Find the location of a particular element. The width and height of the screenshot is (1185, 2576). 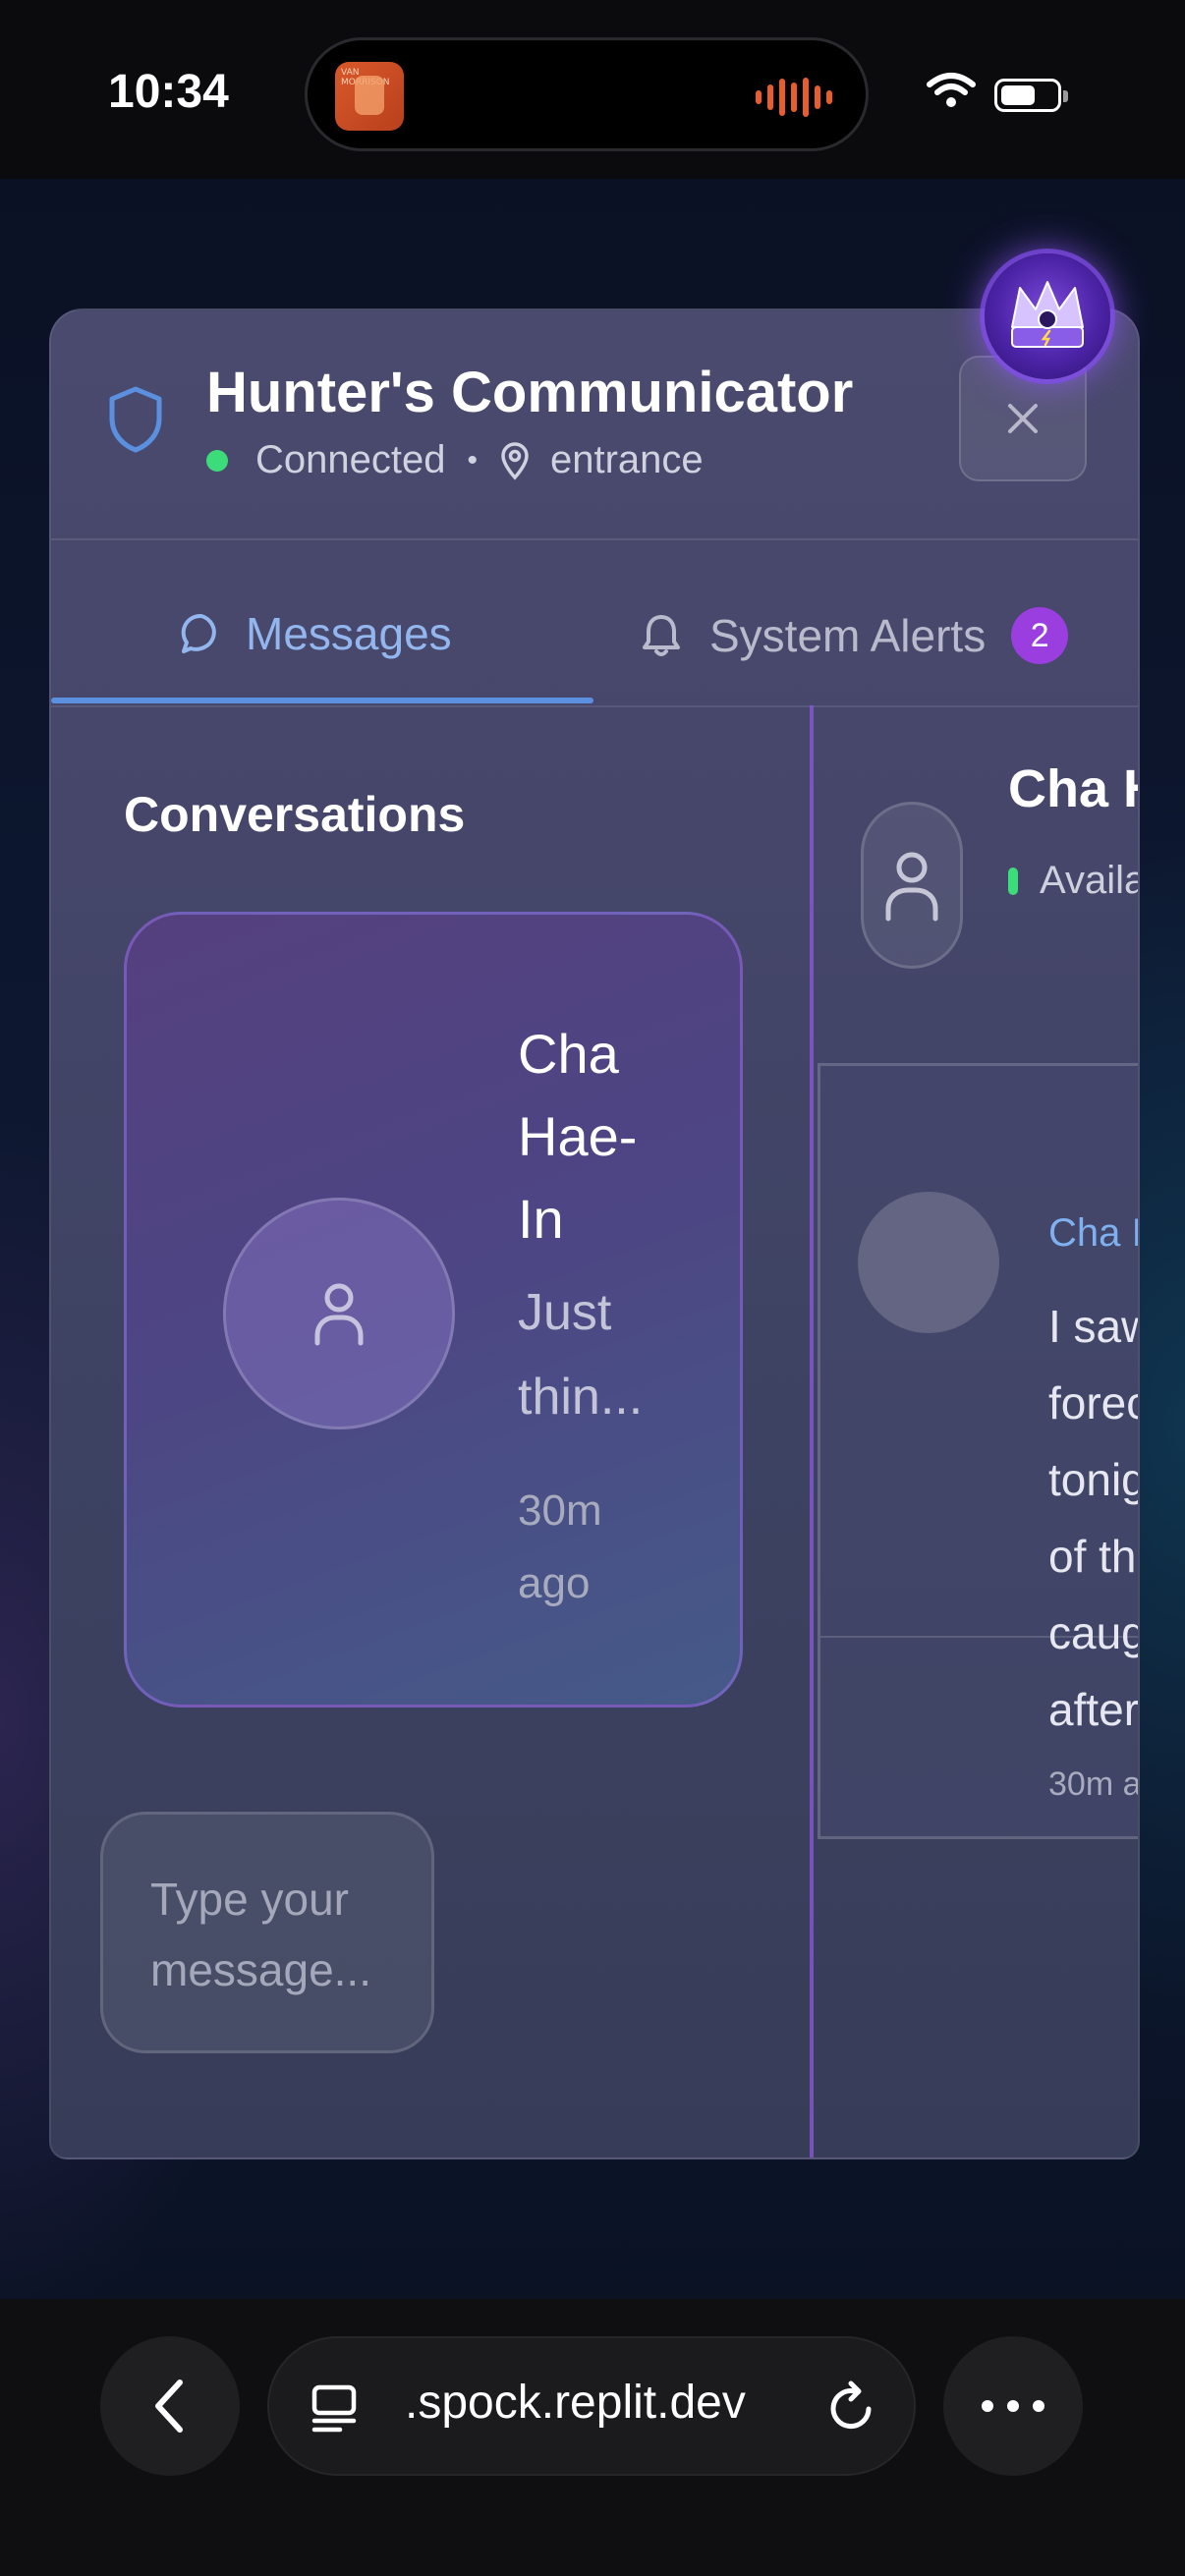

chat-status: Availa is located at coordinates (1074, 881).